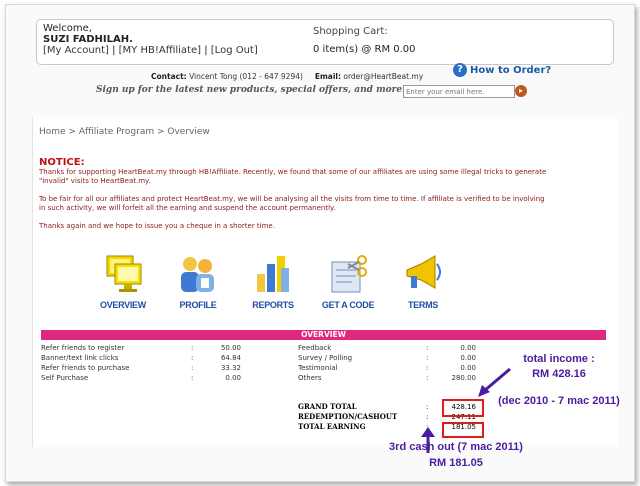 This screenshot has height=486, width=640. What do you see at coordinates (559, 374) in the screenshot?
I see `income-annotation-line: RM 428.16` at bounding box center [559, 374].